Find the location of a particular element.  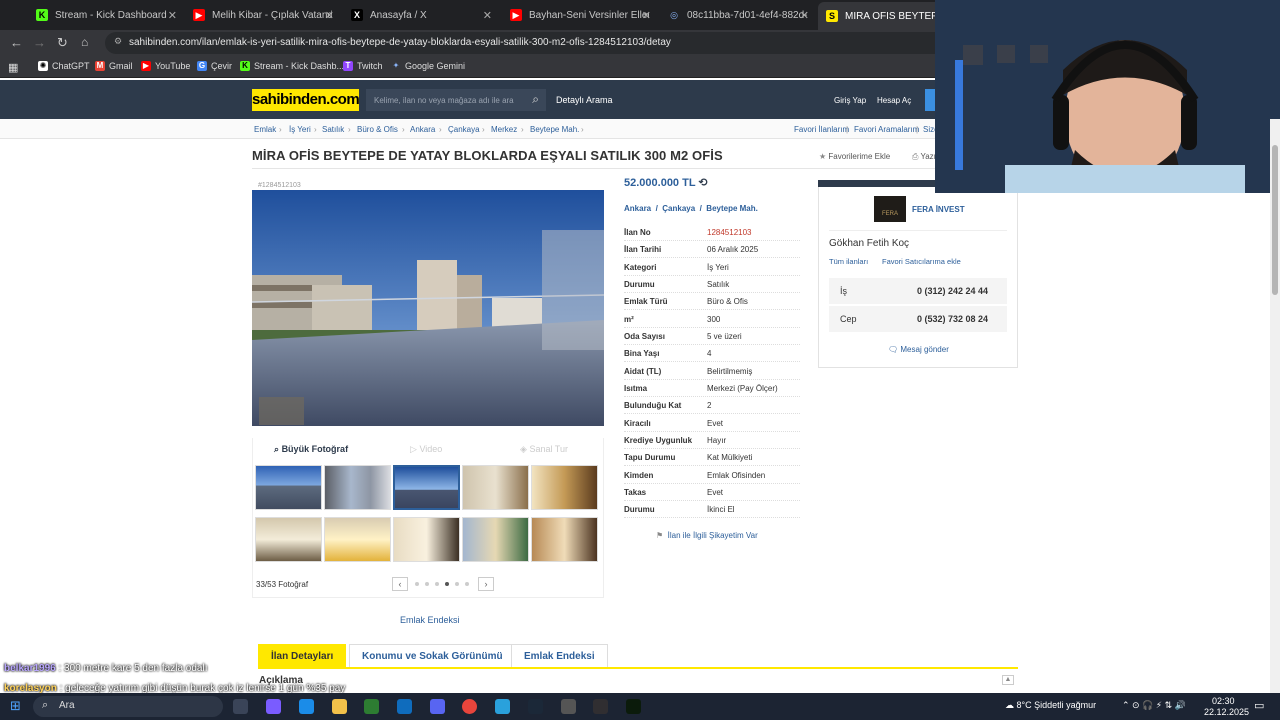

breadcrumb-item: Ankara is located at coordinates (422, 129).